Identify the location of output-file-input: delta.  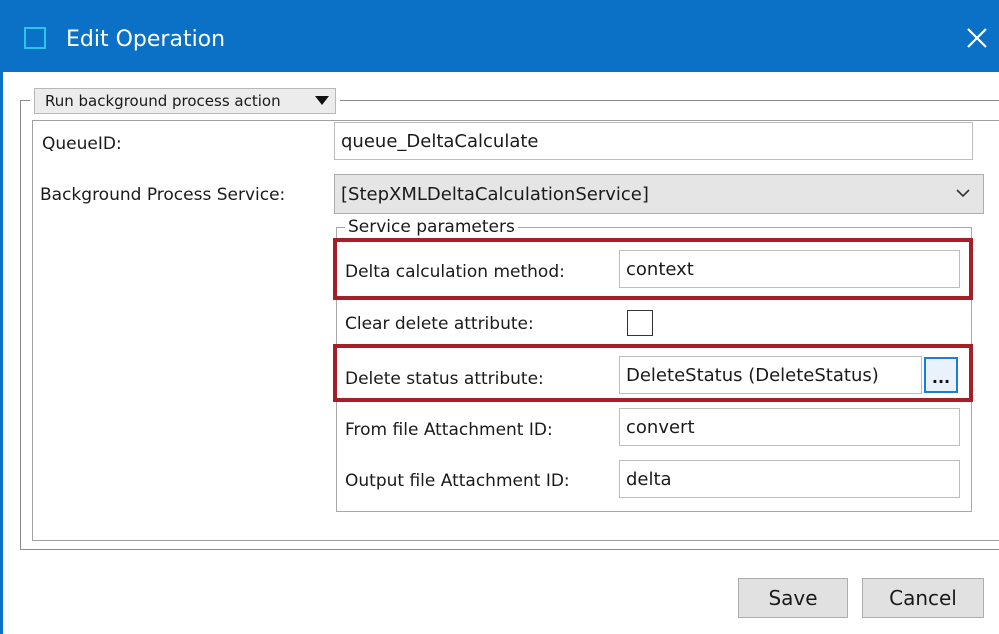
(789, 479).